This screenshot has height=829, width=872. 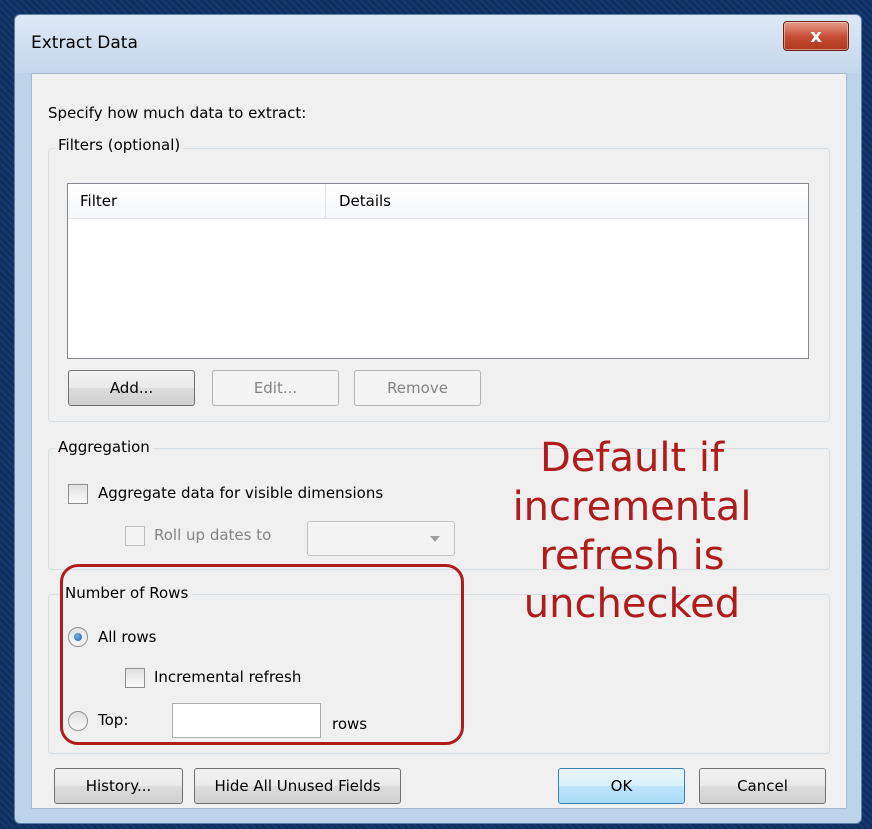 What do you see at coordinates (417, 388) in the screenshot?
I see `remove-filter-button: Remove` at bounding box center [417, 388].